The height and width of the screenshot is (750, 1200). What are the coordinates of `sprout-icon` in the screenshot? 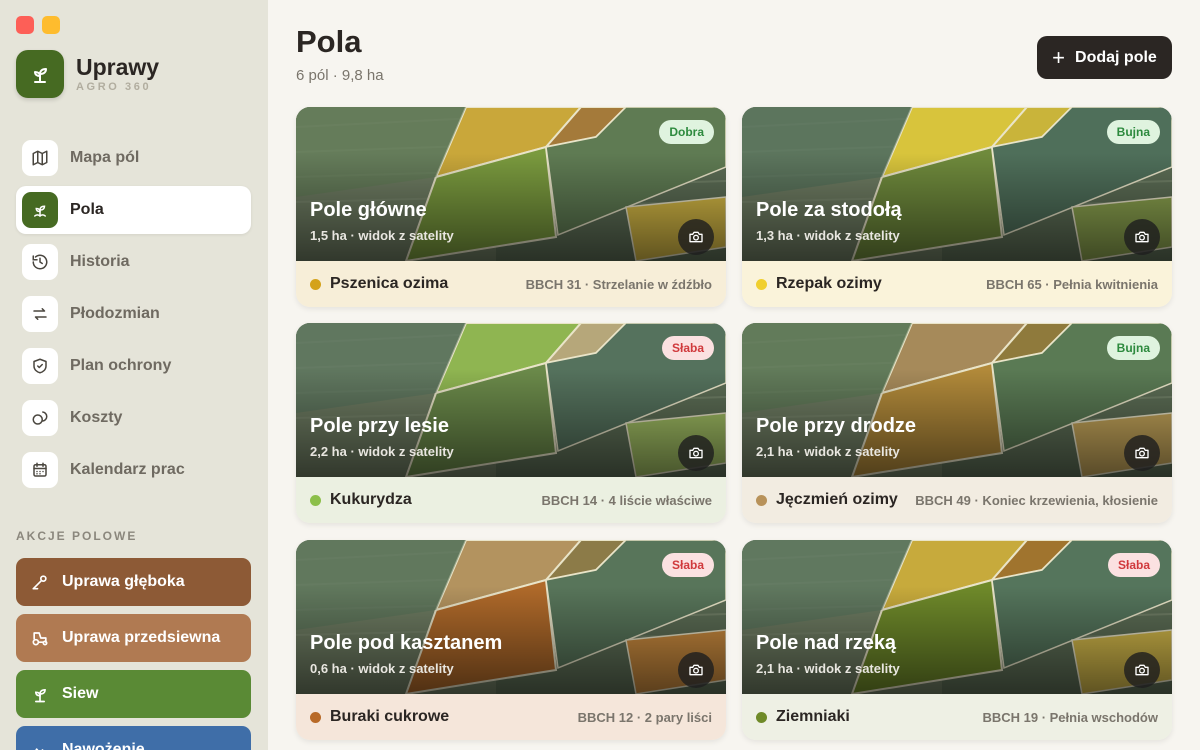 It's located at (40, 210).